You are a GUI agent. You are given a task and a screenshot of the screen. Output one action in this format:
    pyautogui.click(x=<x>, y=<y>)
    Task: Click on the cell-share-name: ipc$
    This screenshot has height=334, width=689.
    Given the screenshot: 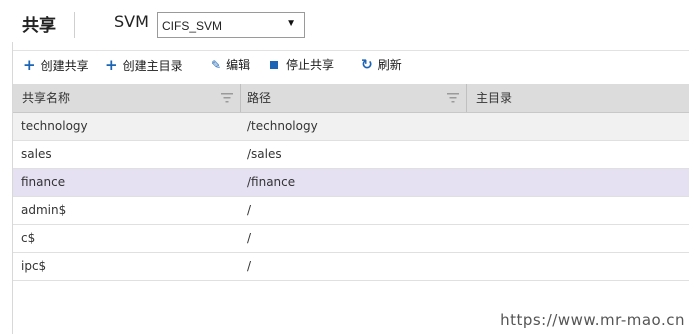 What is the action you would take?
    pyautogui.click(x=34, y=266)
    